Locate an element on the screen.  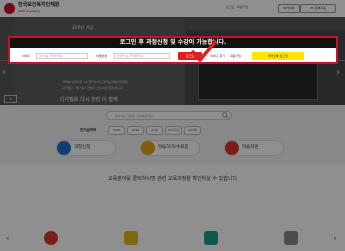
password-input: 비밀번호를 입력해주세요 is located at coordinates (142, 56).